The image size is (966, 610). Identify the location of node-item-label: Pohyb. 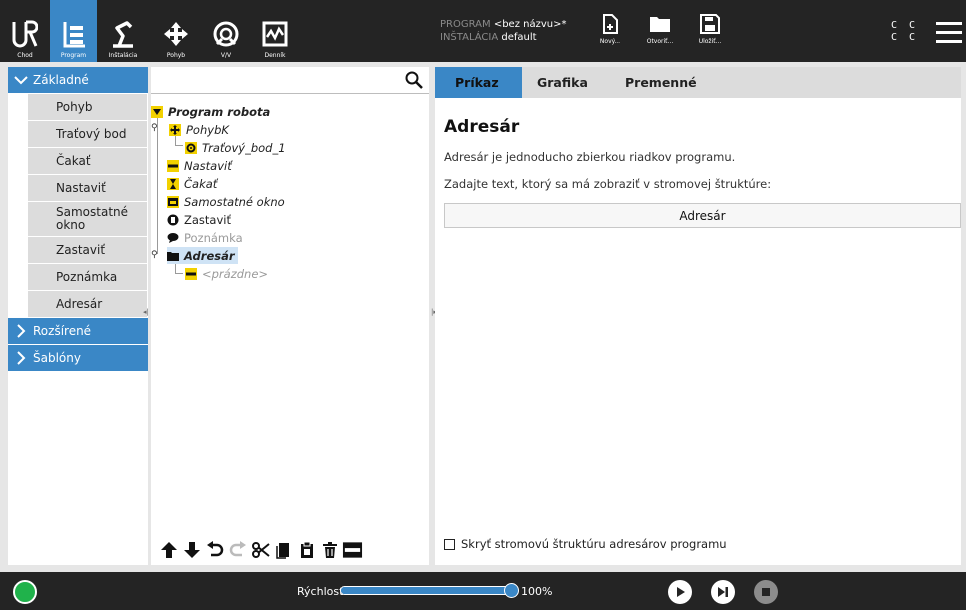
(74, 106).